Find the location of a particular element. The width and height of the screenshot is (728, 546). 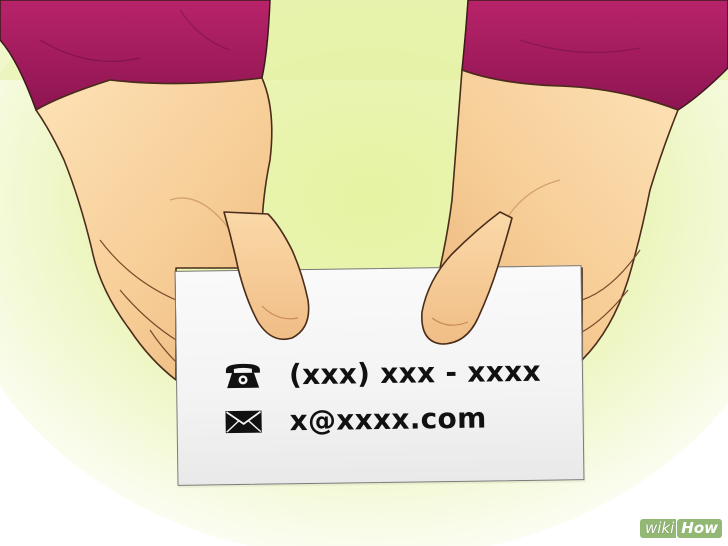

logo-how-text: How is located at coordinates (699, 528).